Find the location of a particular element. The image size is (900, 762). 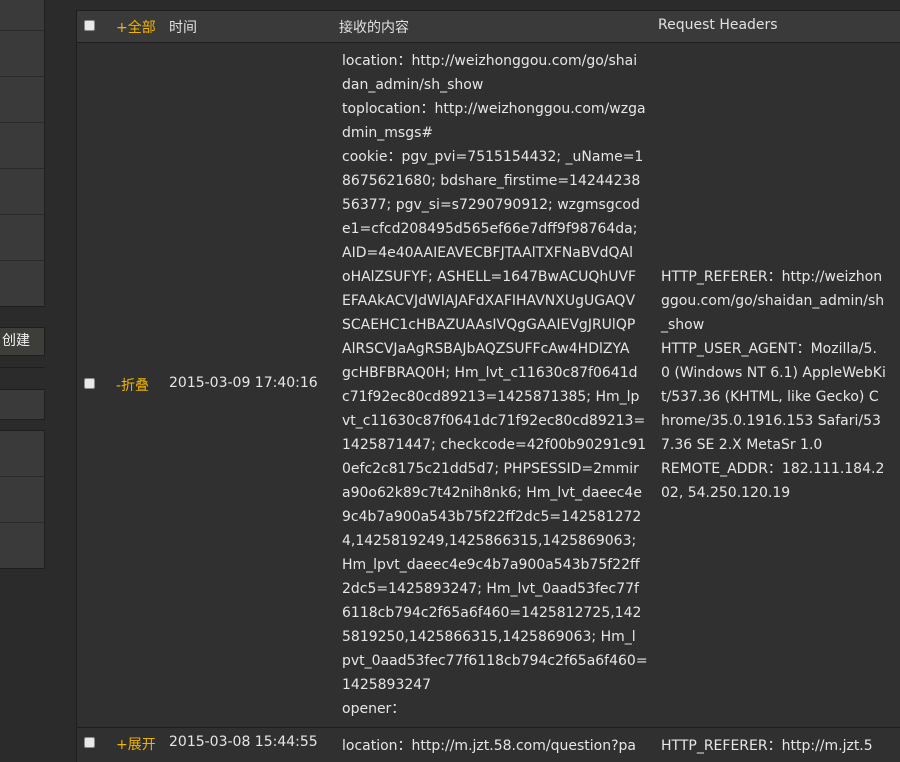

content-line: 6118cb794c2f65a6f460=1425812725,142 is located at coordinates (492, 613).